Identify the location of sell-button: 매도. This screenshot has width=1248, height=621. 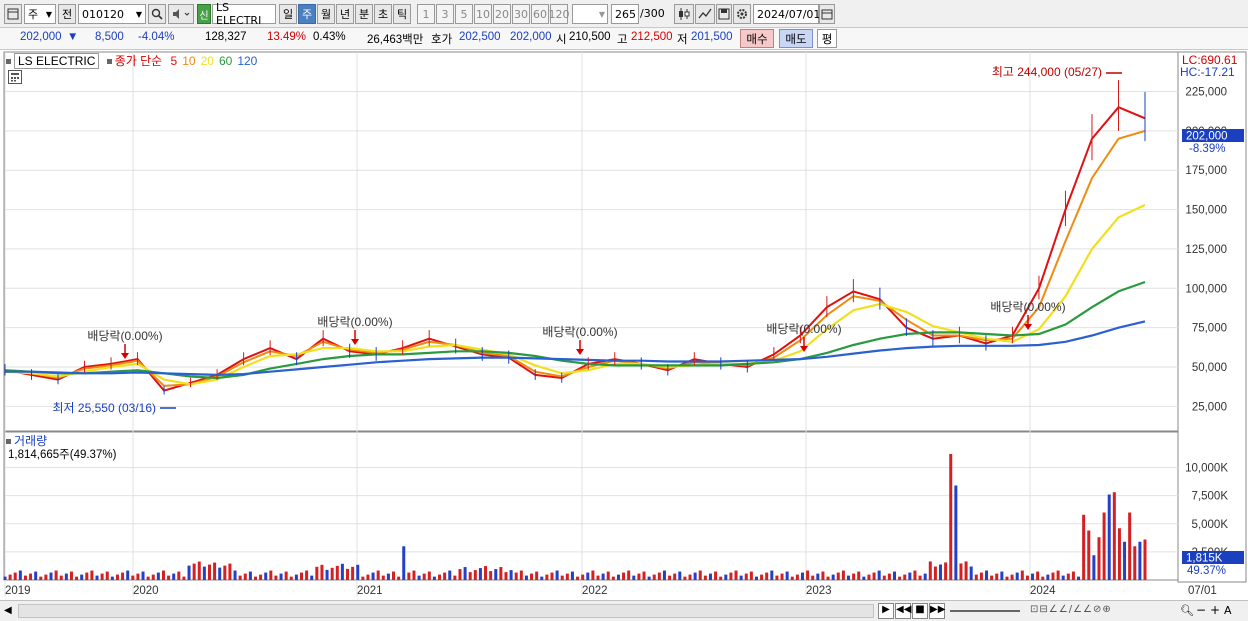
(796, 38).